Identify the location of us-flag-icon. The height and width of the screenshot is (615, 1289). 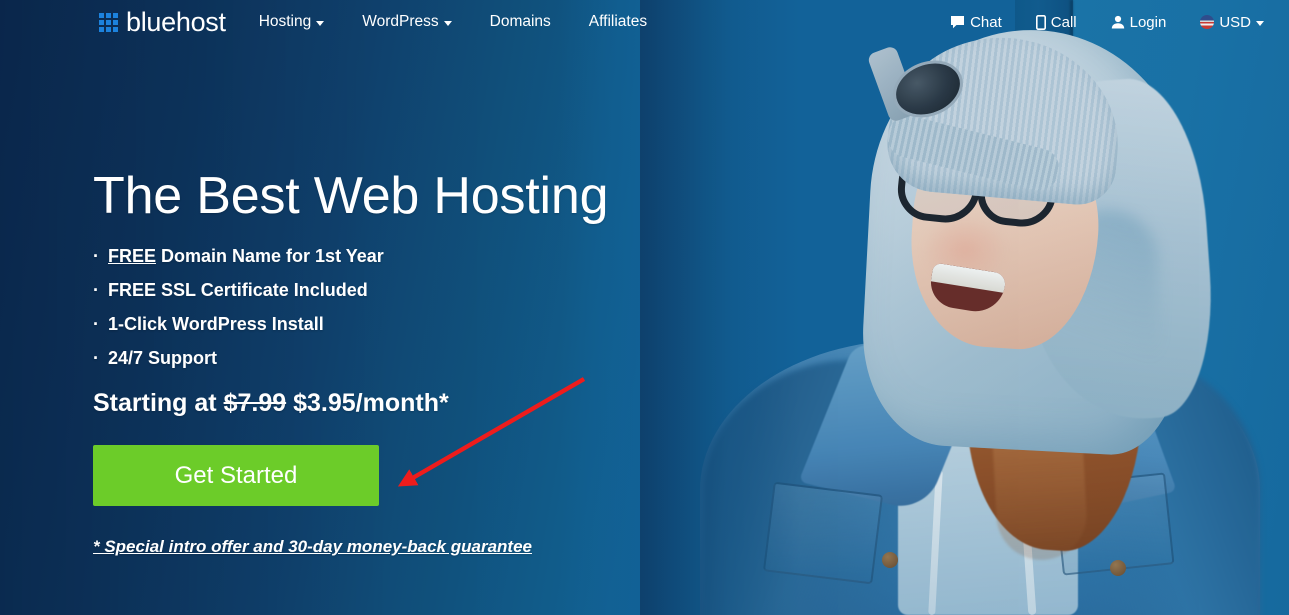
(1207, 22).